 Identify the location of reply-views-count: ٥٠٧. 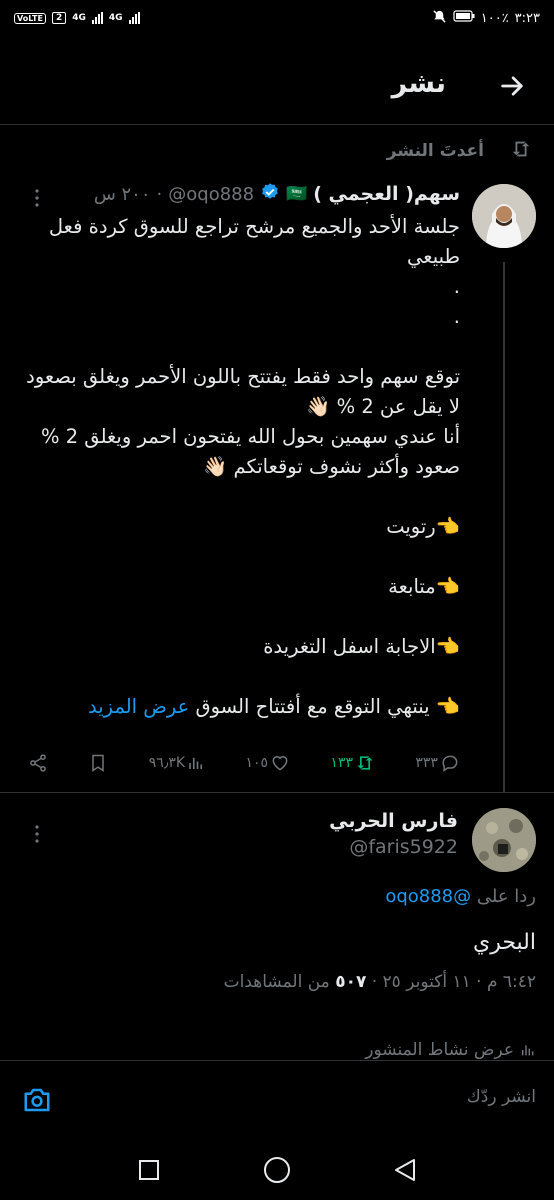
(351, 982).